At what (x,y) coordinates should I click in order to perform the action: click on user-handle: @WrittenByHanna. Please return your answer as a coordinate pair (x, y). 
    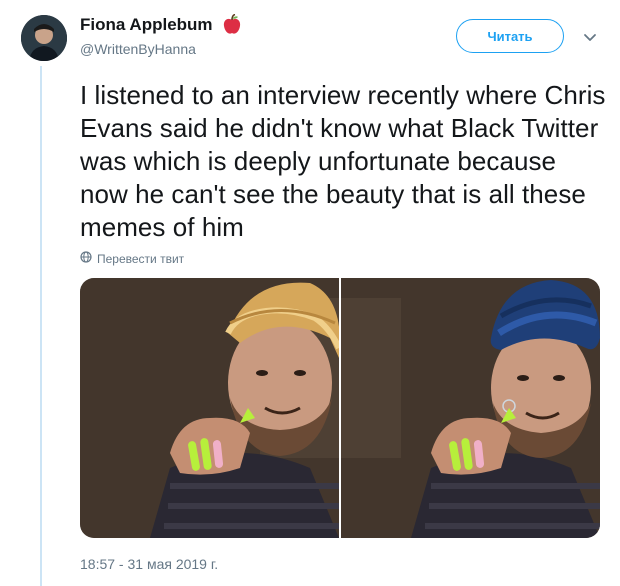
    Looking at the image, I should click on (138, 49).